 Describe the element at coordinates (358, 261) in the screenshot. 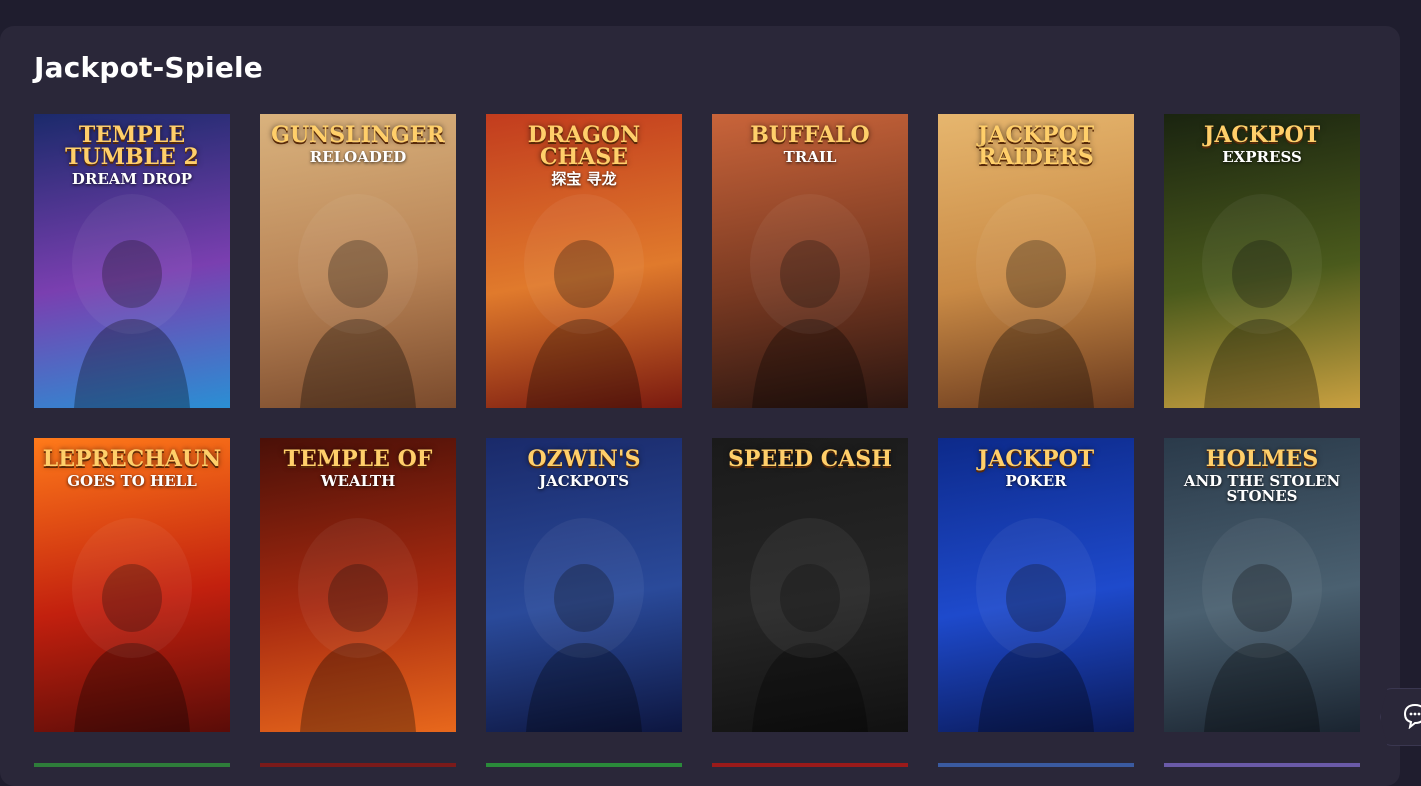

I see `game-tile-gunslinger-reloaded: Gunslinger Reloaded` at that location.